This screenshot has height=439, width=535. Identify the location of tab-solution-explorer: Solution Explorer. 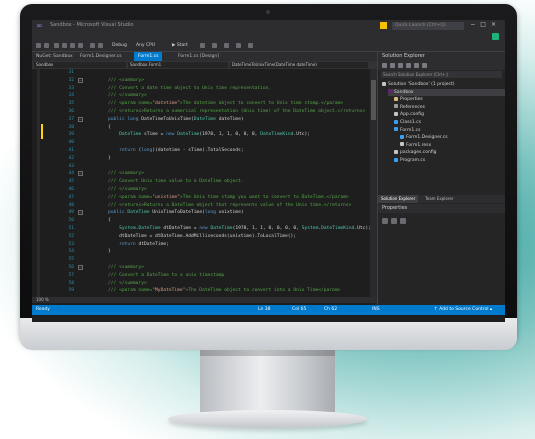
(398, 199).